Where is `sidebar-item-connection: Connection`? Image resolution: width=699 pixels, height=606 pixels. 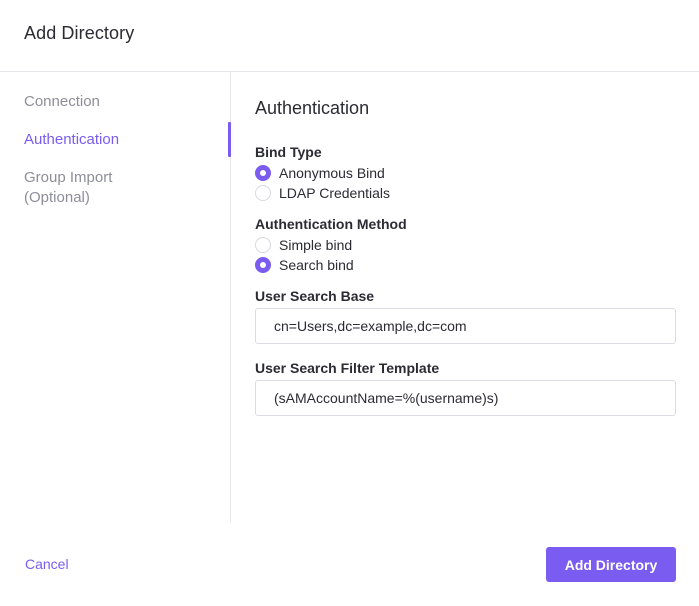 sidebar-item-connection: Connection is located at coordinates (62, 102).